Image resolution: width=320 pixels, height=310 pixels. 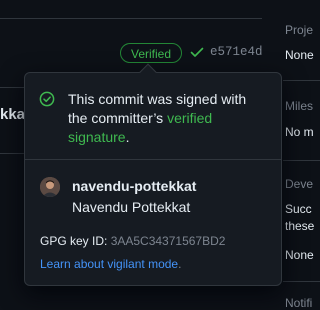 I want to click on gpg-key-label: GPG key ID:, so click(x=75, y=241).